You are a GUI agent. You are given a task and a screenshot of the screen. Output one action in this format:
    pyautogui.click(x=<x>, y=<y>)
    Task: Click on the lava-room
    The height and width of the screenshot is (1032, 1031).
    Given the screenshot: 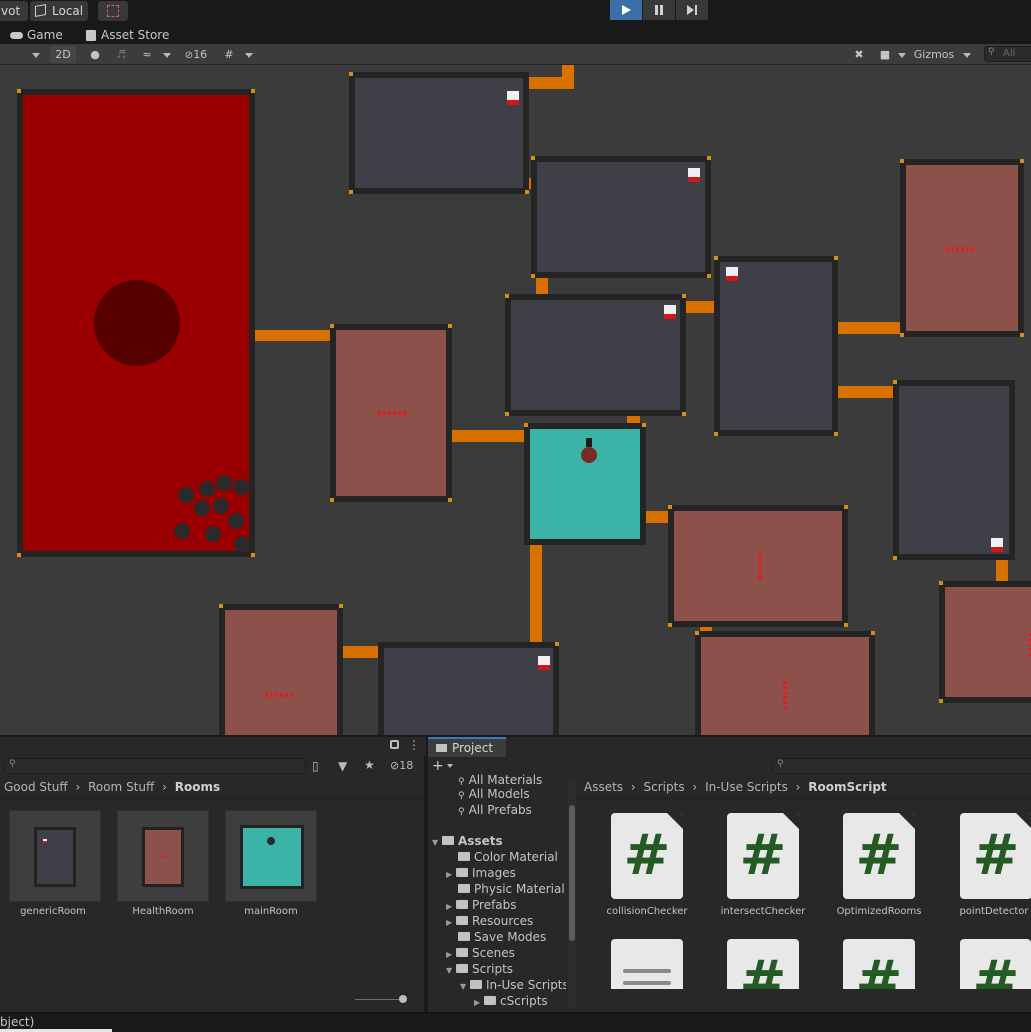 What is the action you would take?
    pyautogui.click(x=136, y=323)
    